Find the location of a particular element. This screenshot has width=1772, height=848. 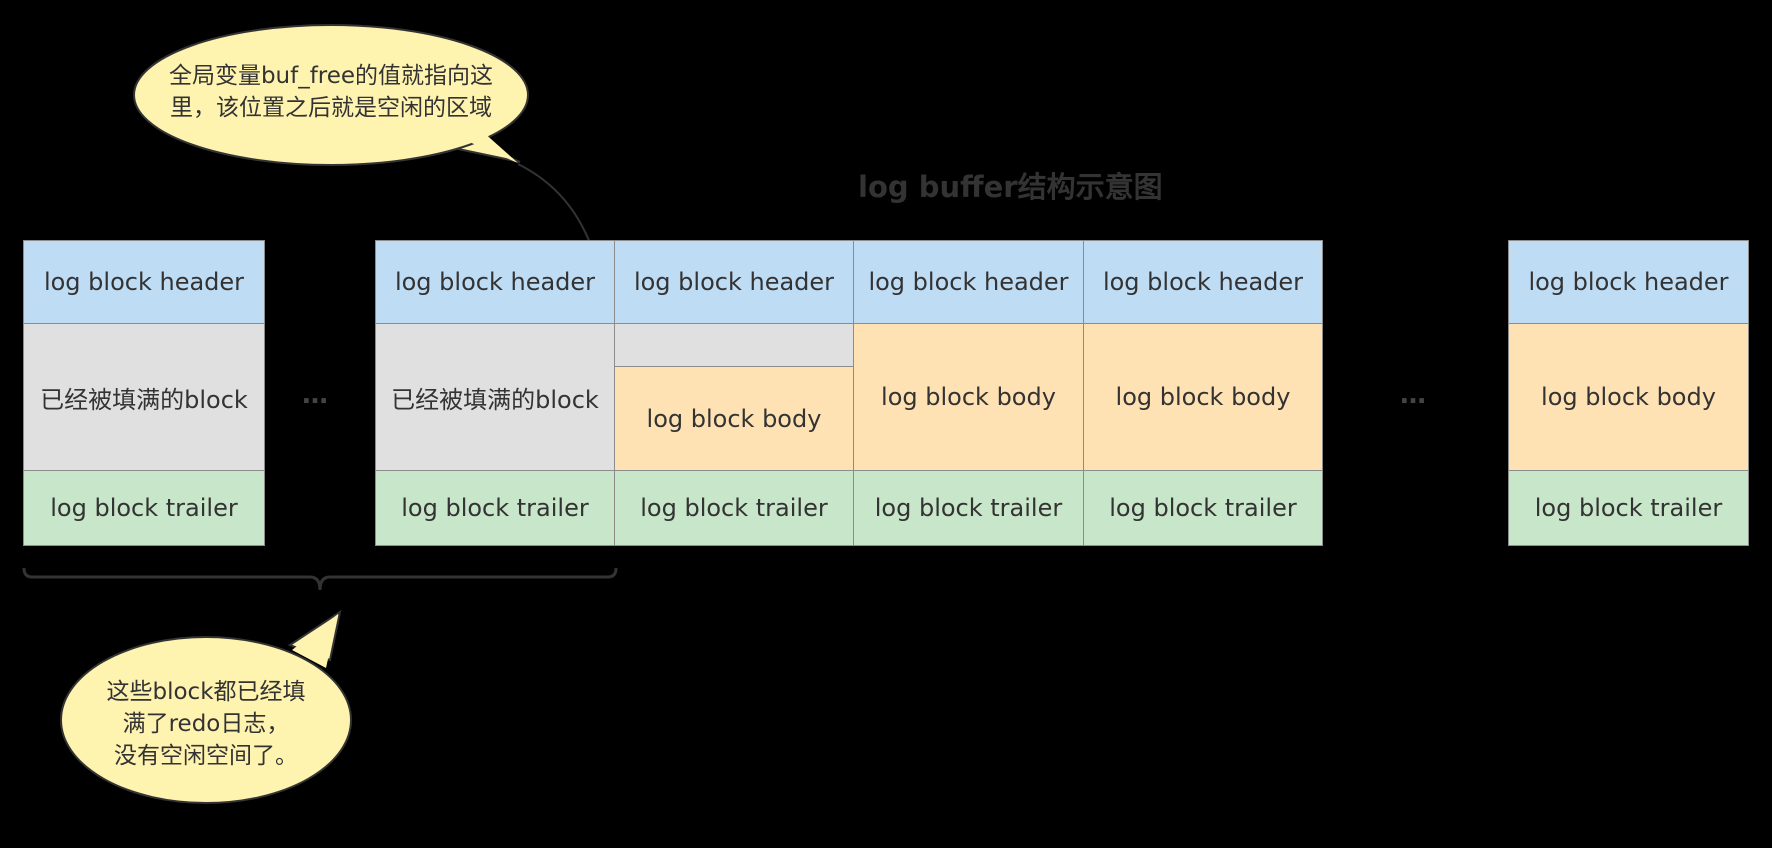

bottom-callout-text: 这些block都已经填 满了redo日志， 没有空闲空间了。 is located at coordinates (206, 724).